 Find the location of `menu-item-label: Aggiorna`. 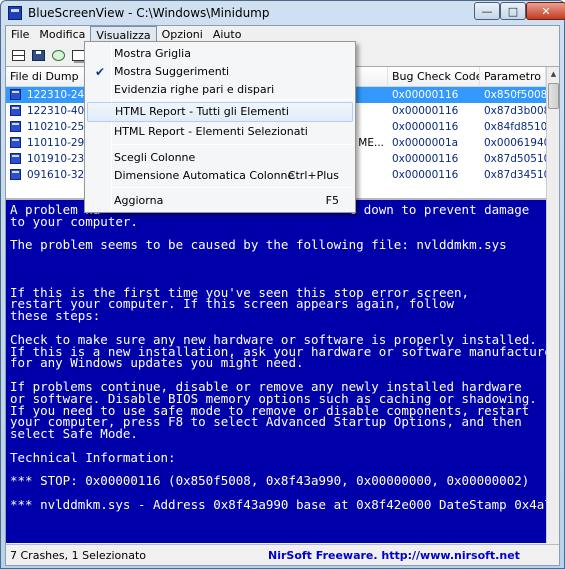

menu-item-label: Aggiorna is located at coordinates (139, 200).